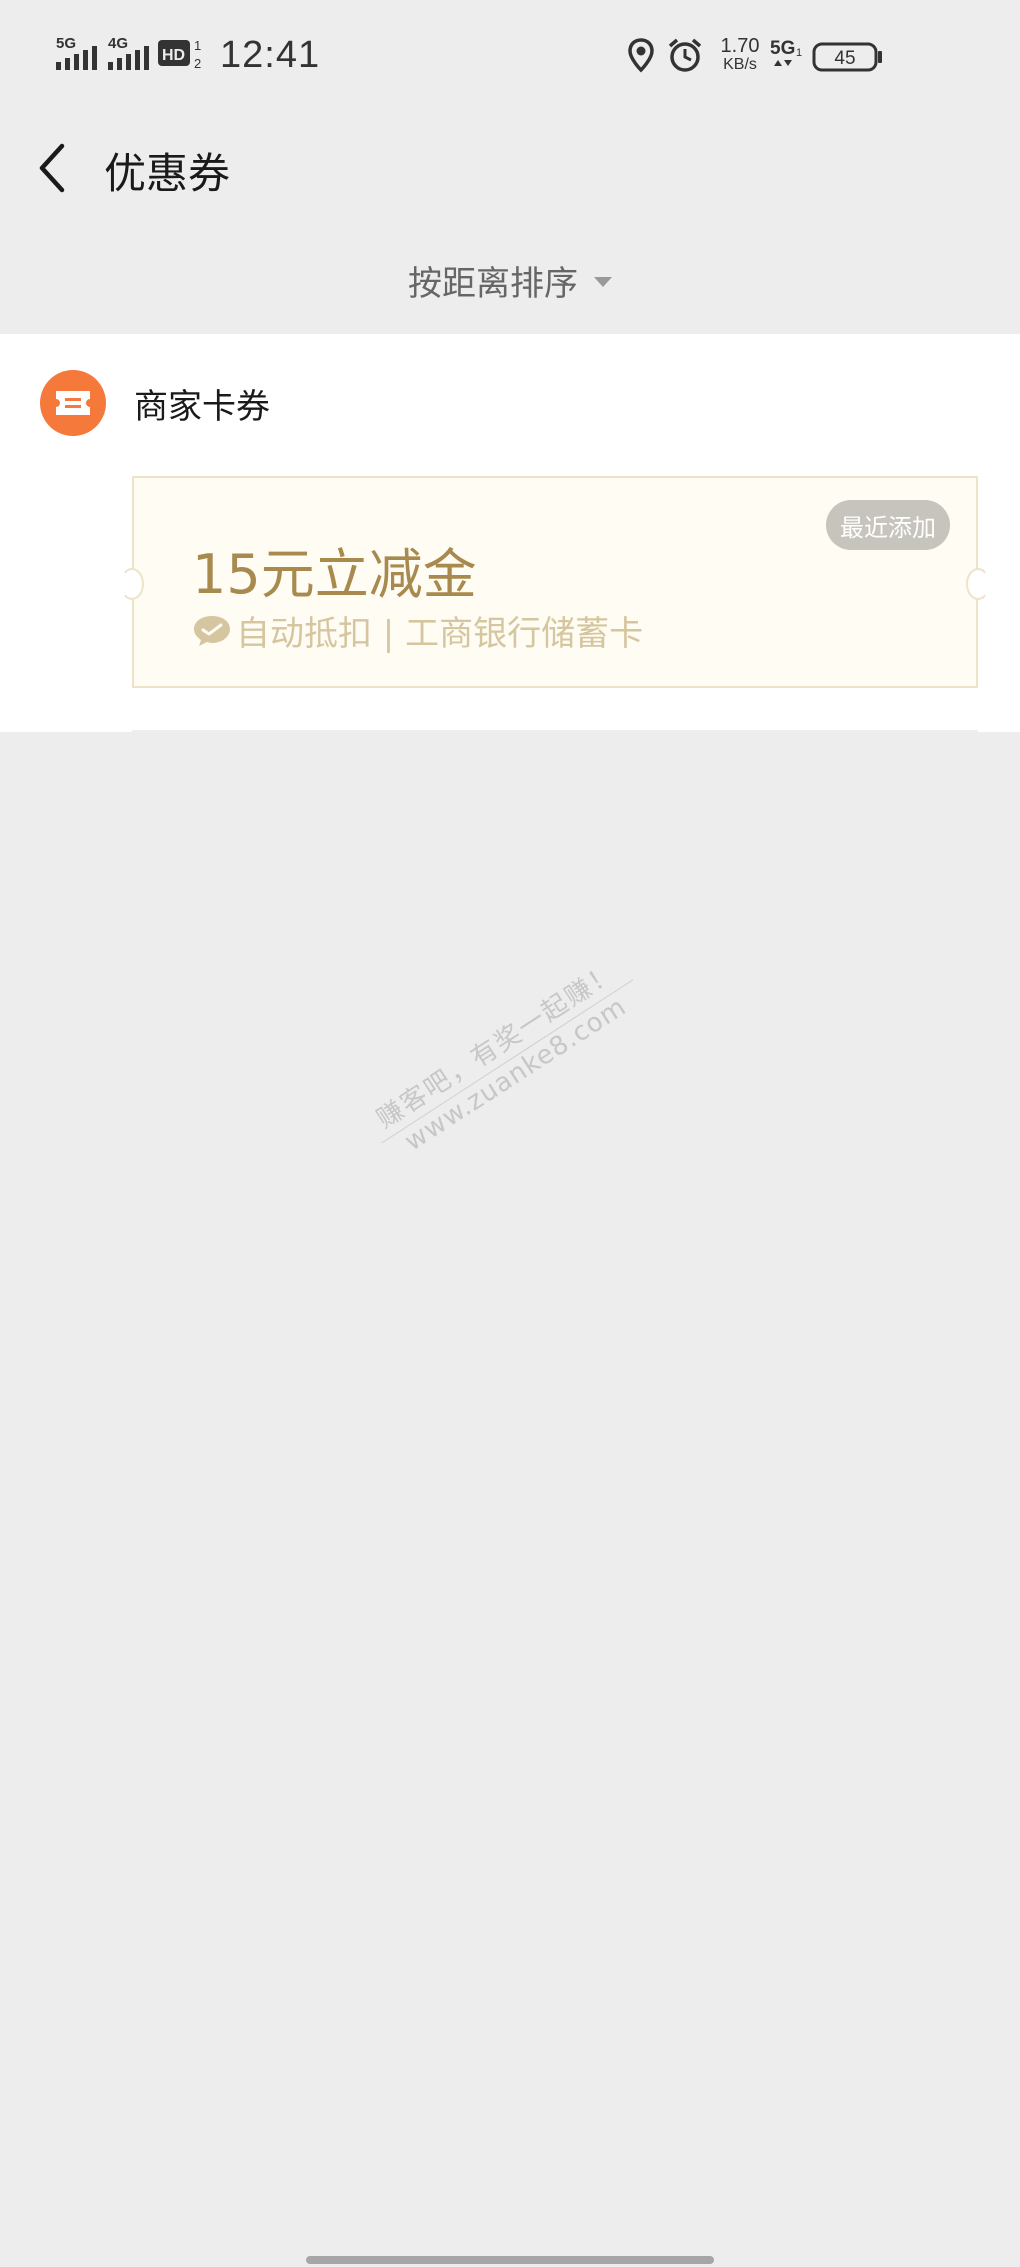  I want to click on clock-time: 12:41, so click(270, 55).